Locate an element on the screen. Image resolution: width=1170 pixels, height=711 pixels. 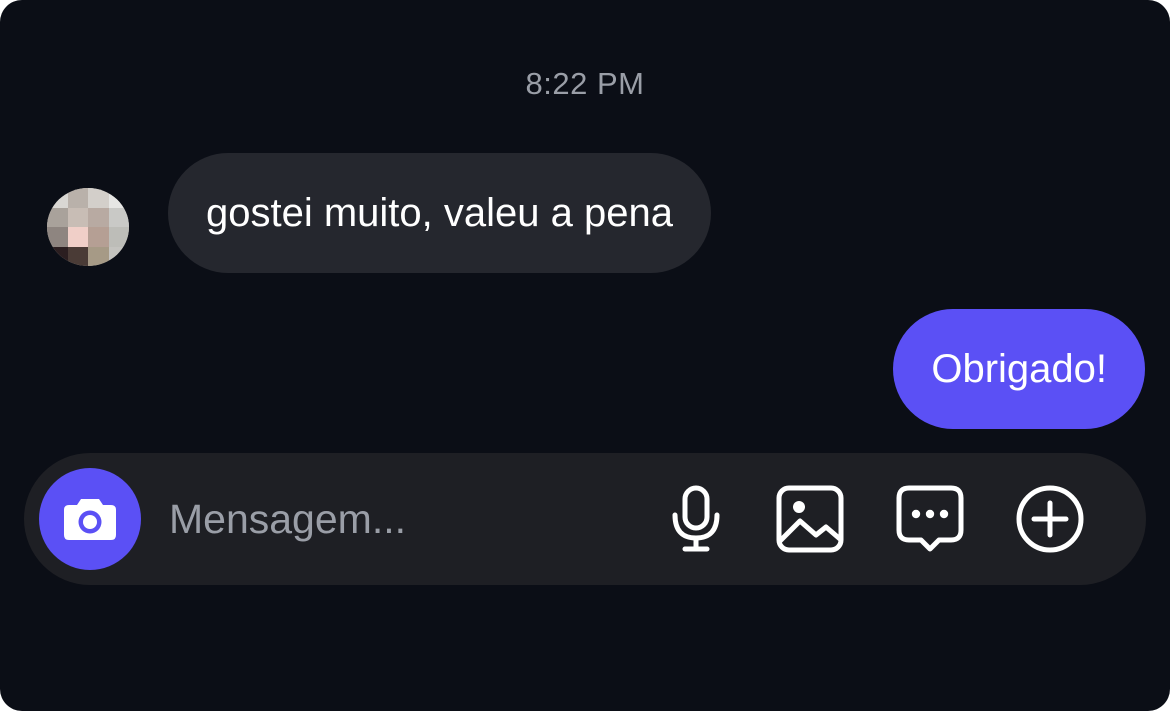
add-button is located at coordinates (1050, 519).